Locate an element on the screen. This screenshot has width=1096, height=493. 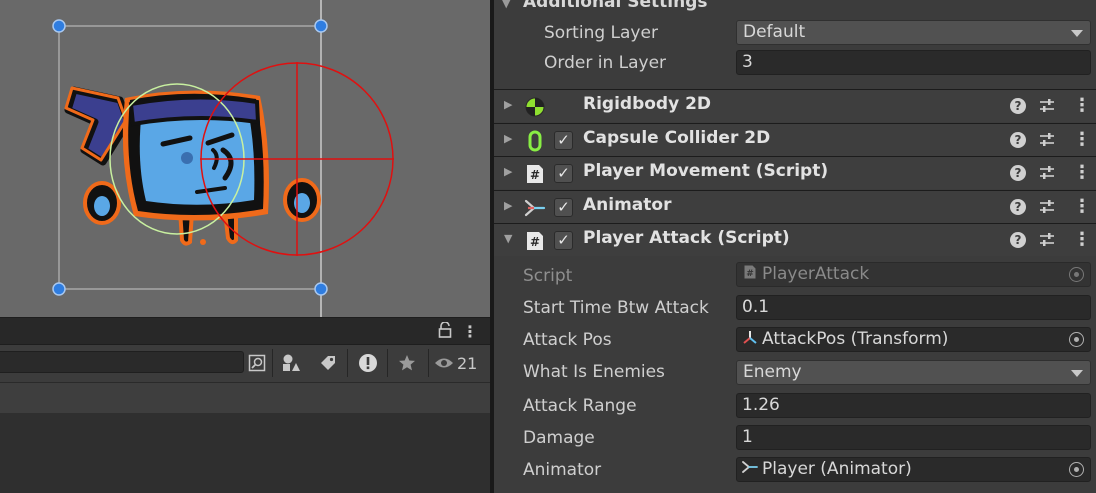
lock-icon is located at coordinates (445, 331).